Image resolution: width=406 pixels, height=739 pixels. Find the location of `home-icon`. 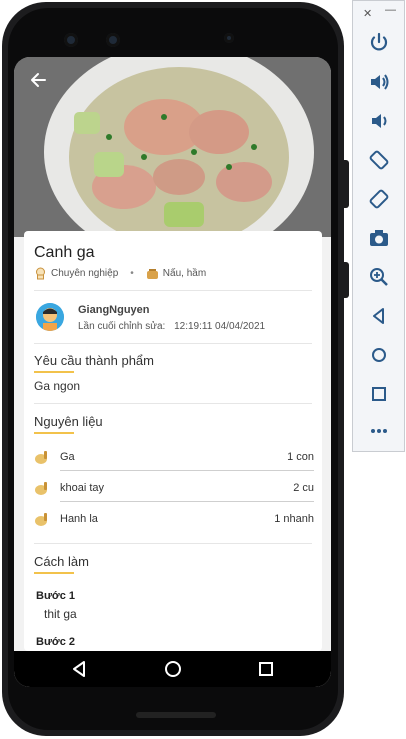

home-icon is located at coordinates (379, 355).